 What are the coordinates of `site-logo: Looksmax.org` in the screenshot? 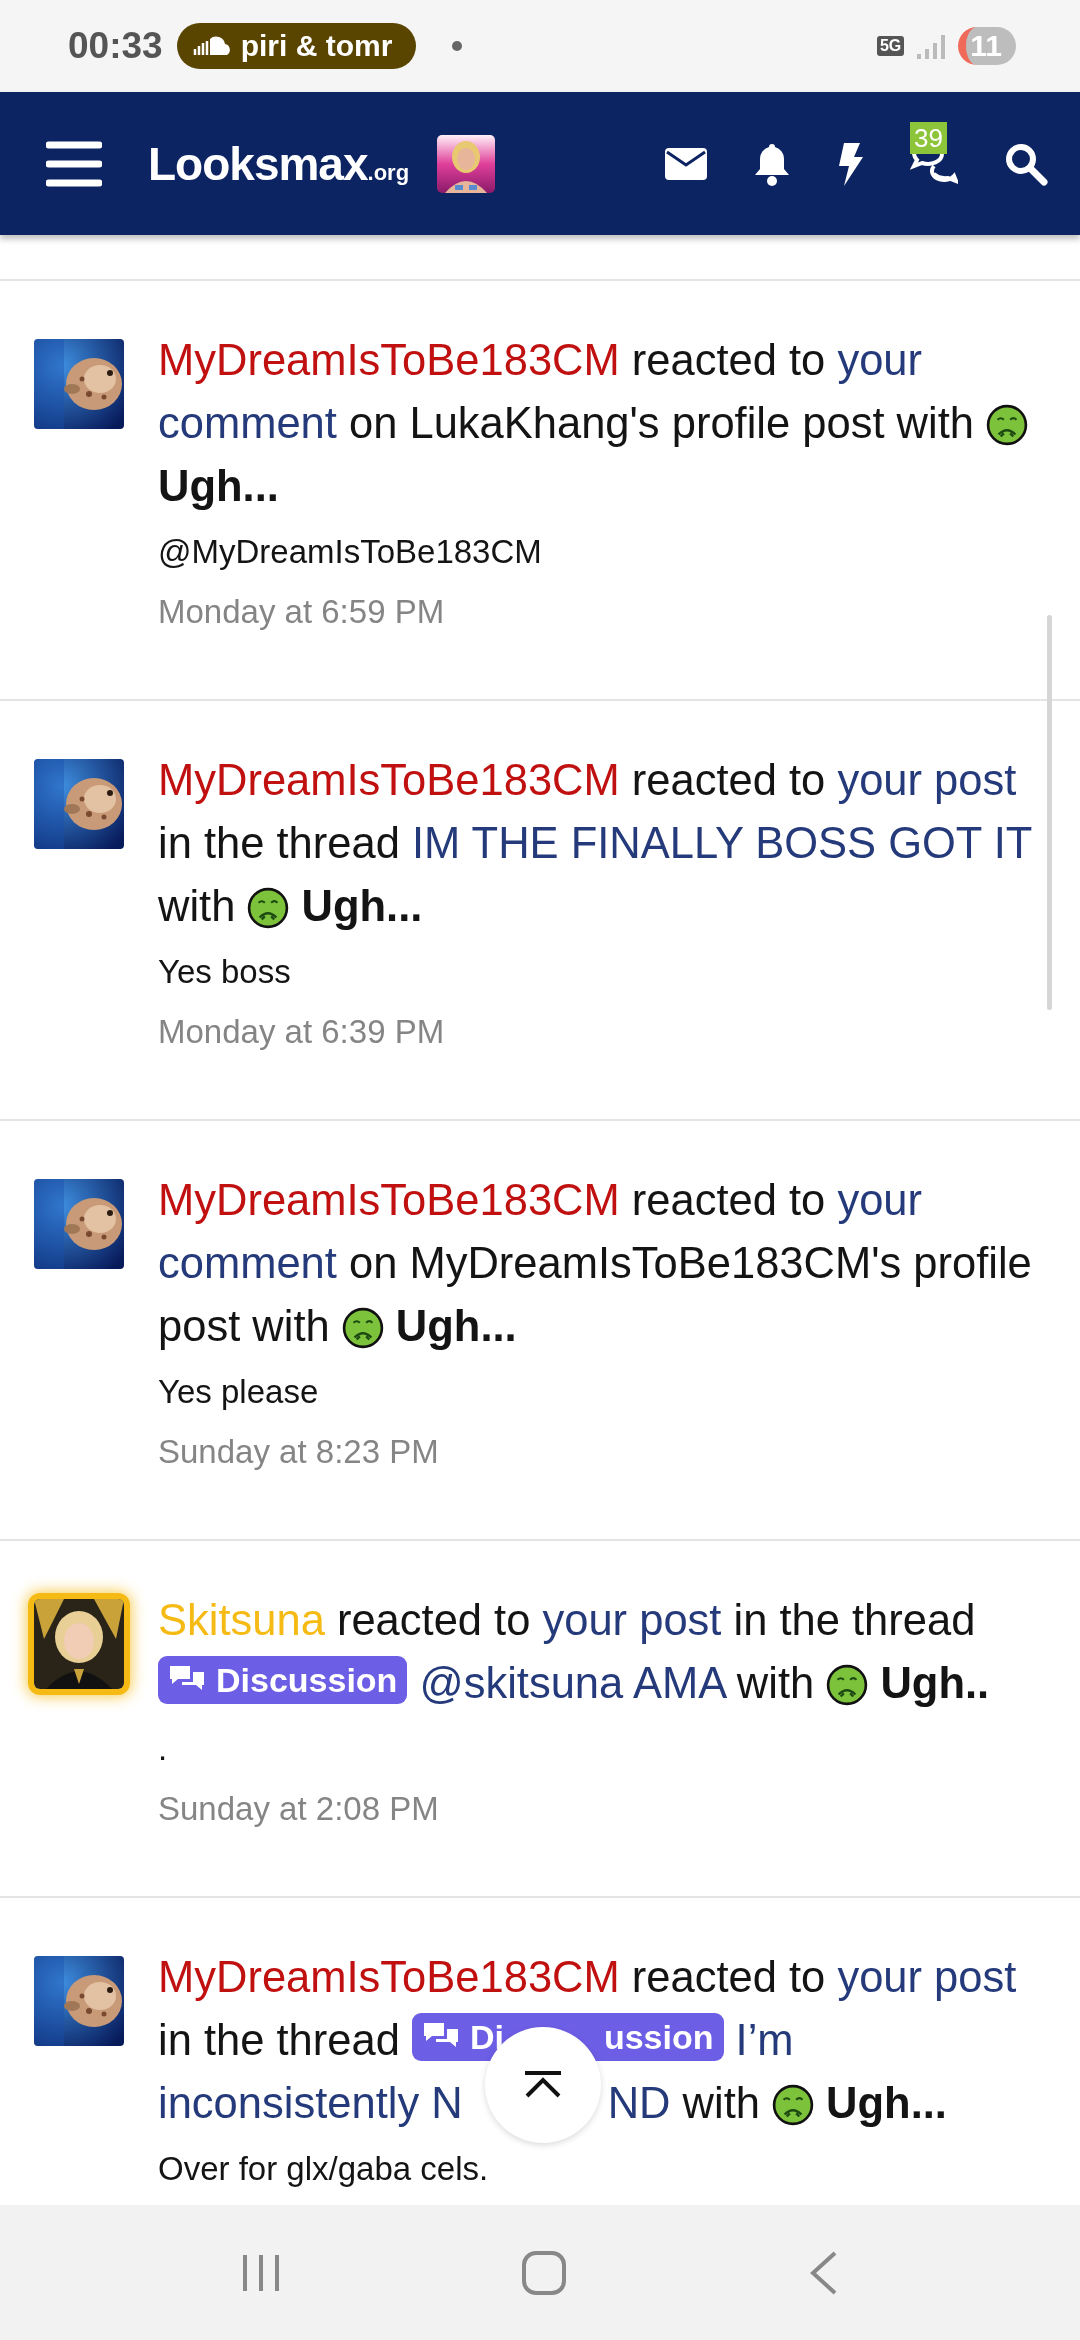 It's located at (279, 163).